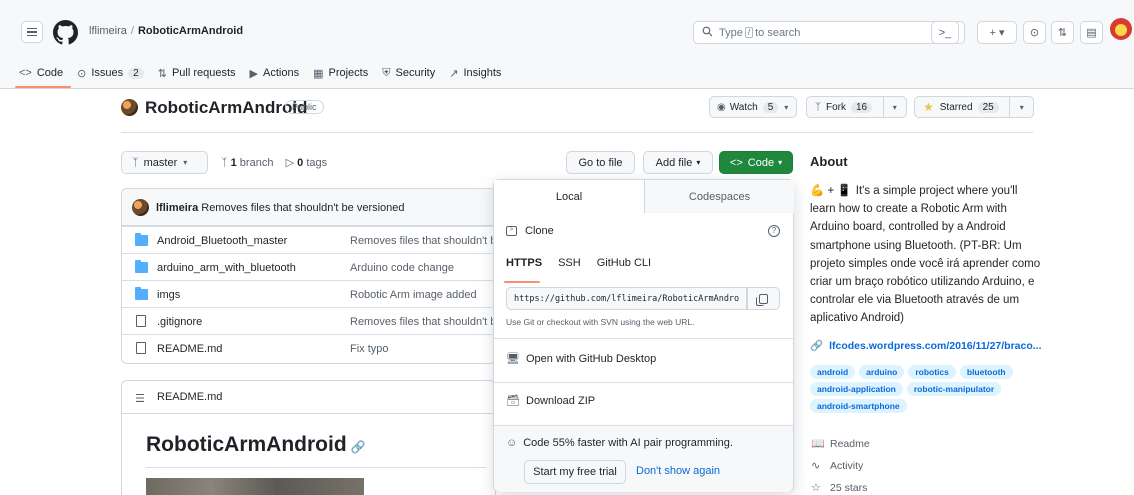 The height and width of the screenshot is (495, 1134). I want to click on start-trial-button: Start my free trial, so click(575, 472).